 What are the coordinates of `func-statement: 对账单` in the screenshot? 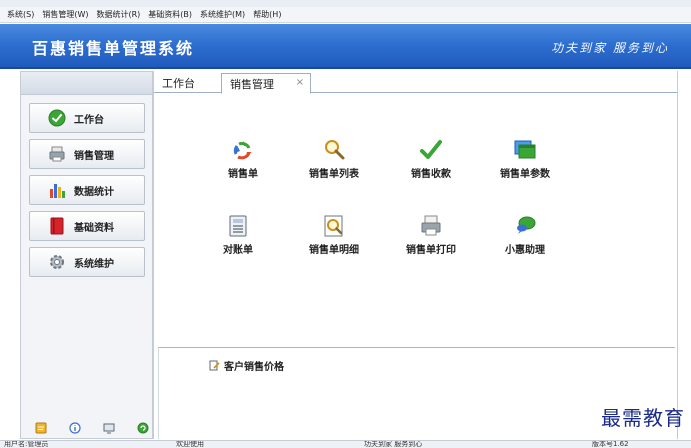 It's located at (238, 235).